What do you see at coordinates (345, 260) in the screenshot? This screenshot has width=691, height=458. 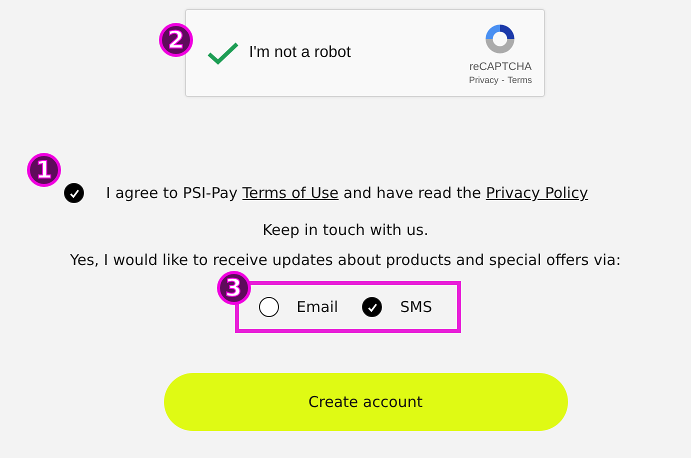 I see `updates-prompt: Yes, I would like to receive updates about products and special offers via:` at bounding box center [345, 260].